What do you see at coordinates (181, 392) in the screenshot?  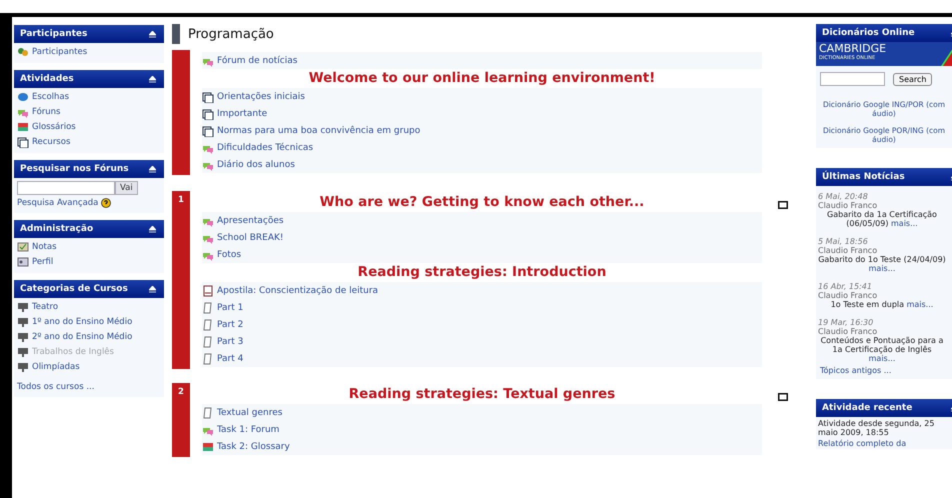 I see `section-number: 2` at bounding box center [181, 392].